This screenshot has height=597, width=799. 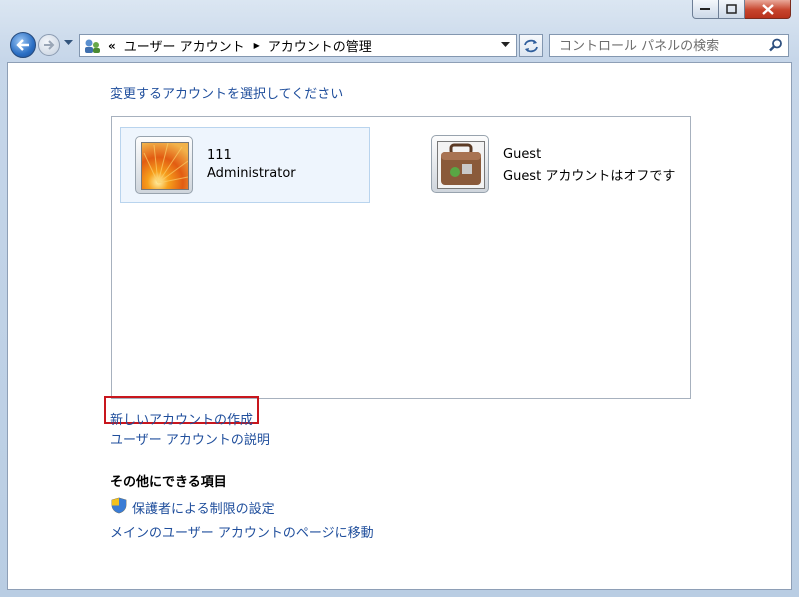 I want to click on account-tile-111: 111 Administrator, so click(x=245, y=165).